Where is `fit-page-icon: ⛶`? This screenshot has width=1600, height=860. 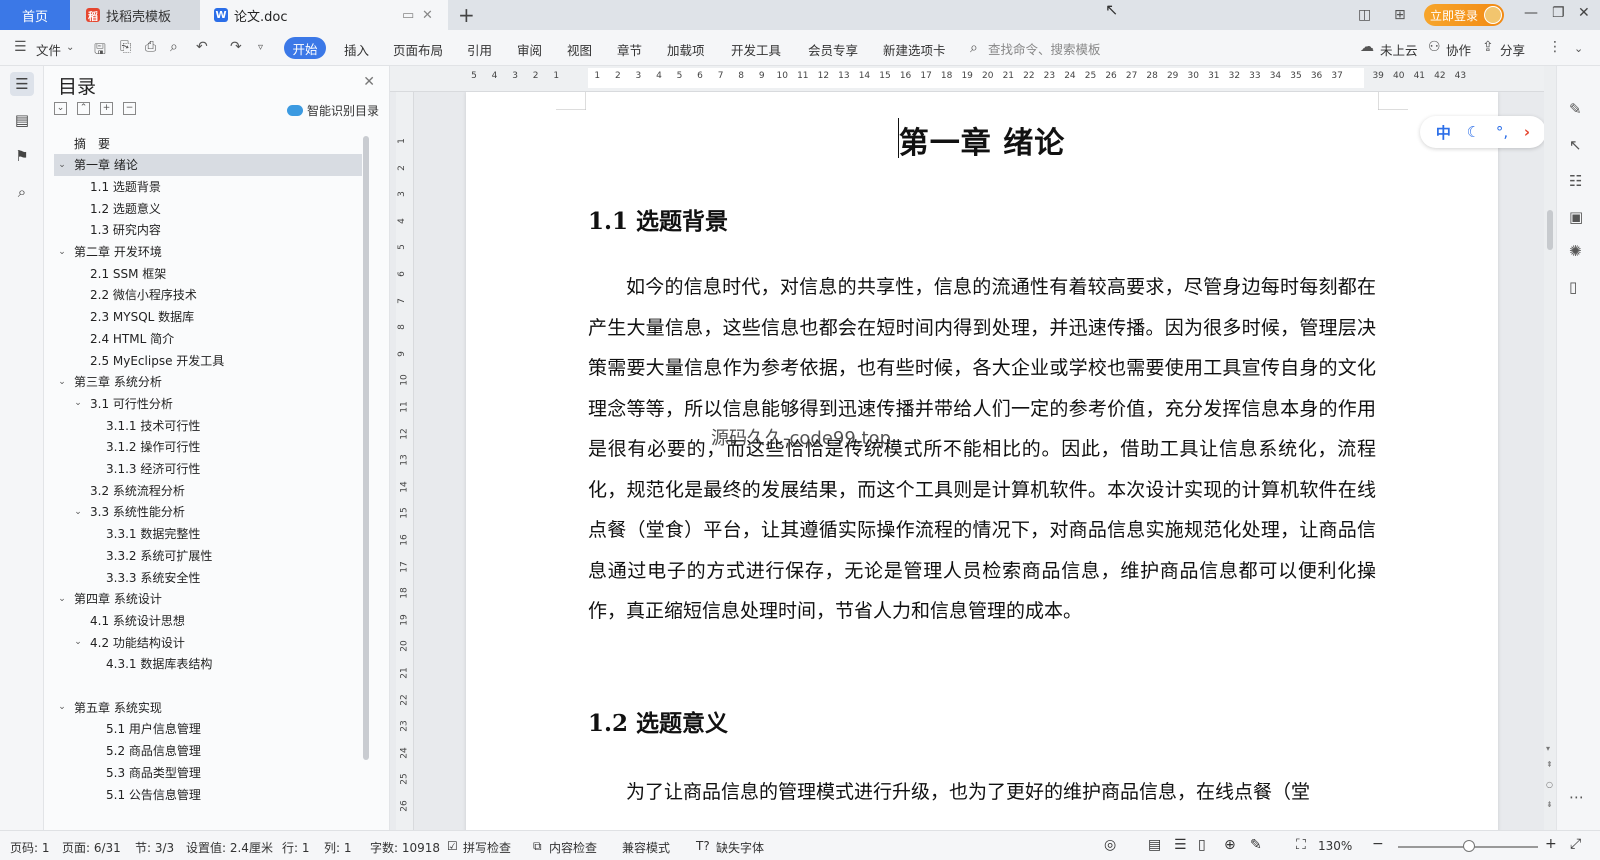 fit-page-icon: ⛶ is located at coordinates (1301, 845).